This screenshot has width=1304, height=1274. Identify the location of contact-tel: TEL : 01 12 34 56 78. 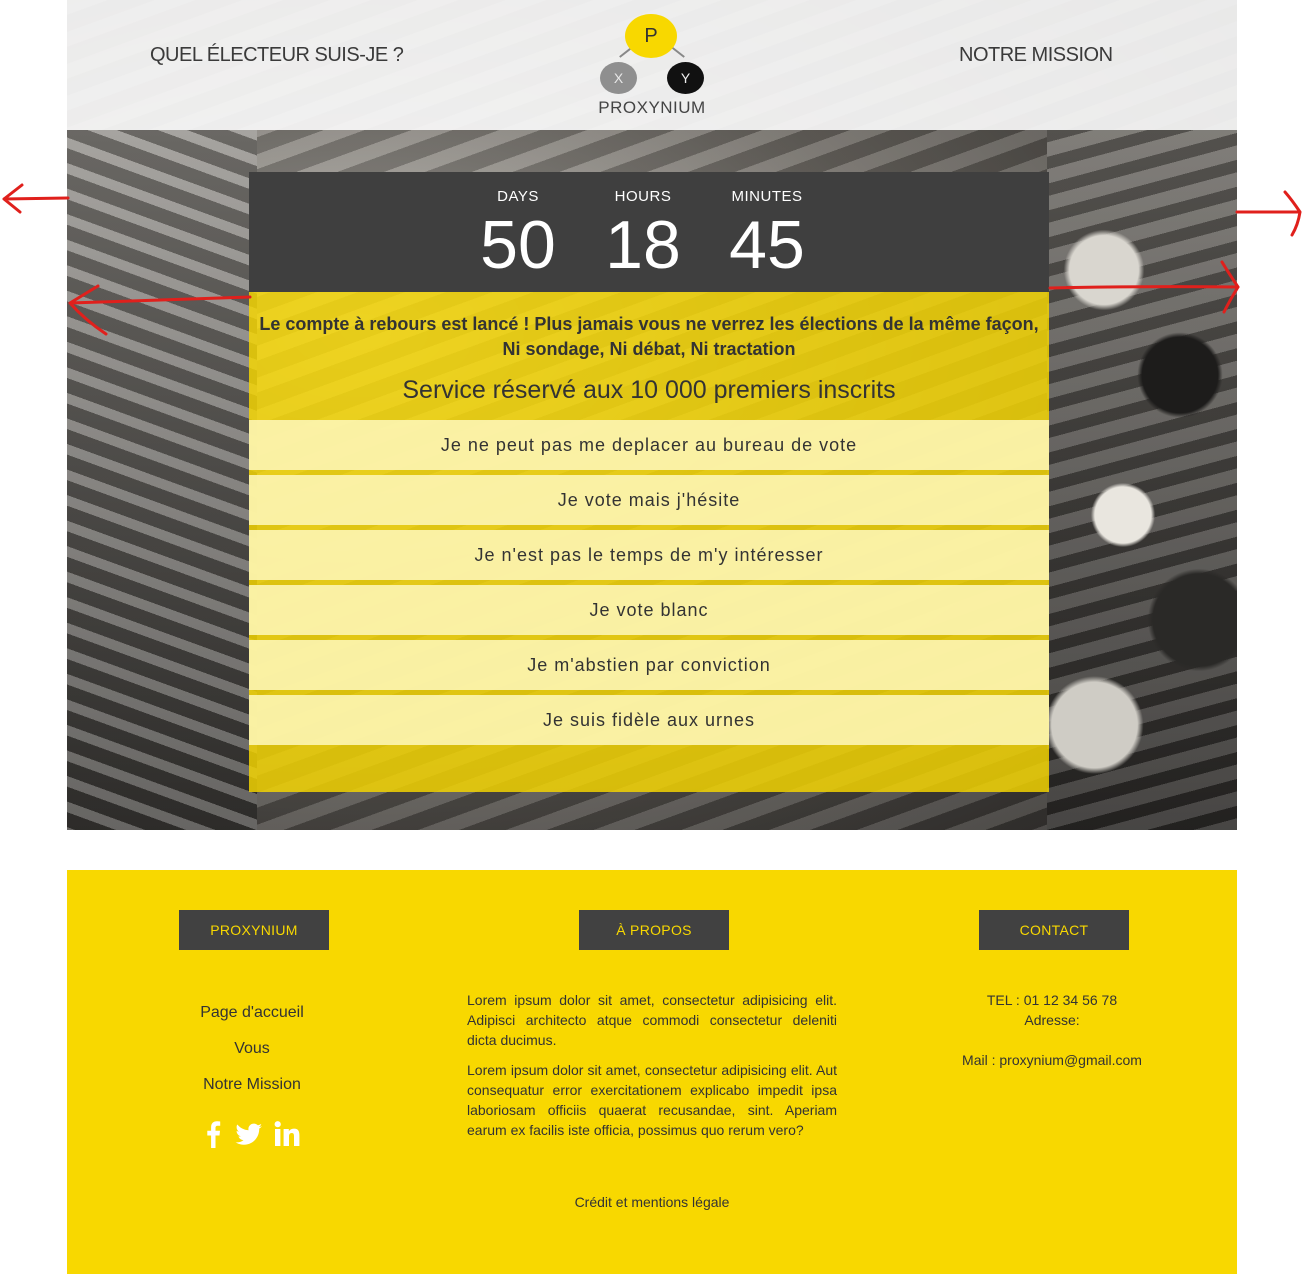
(1052, 1000).